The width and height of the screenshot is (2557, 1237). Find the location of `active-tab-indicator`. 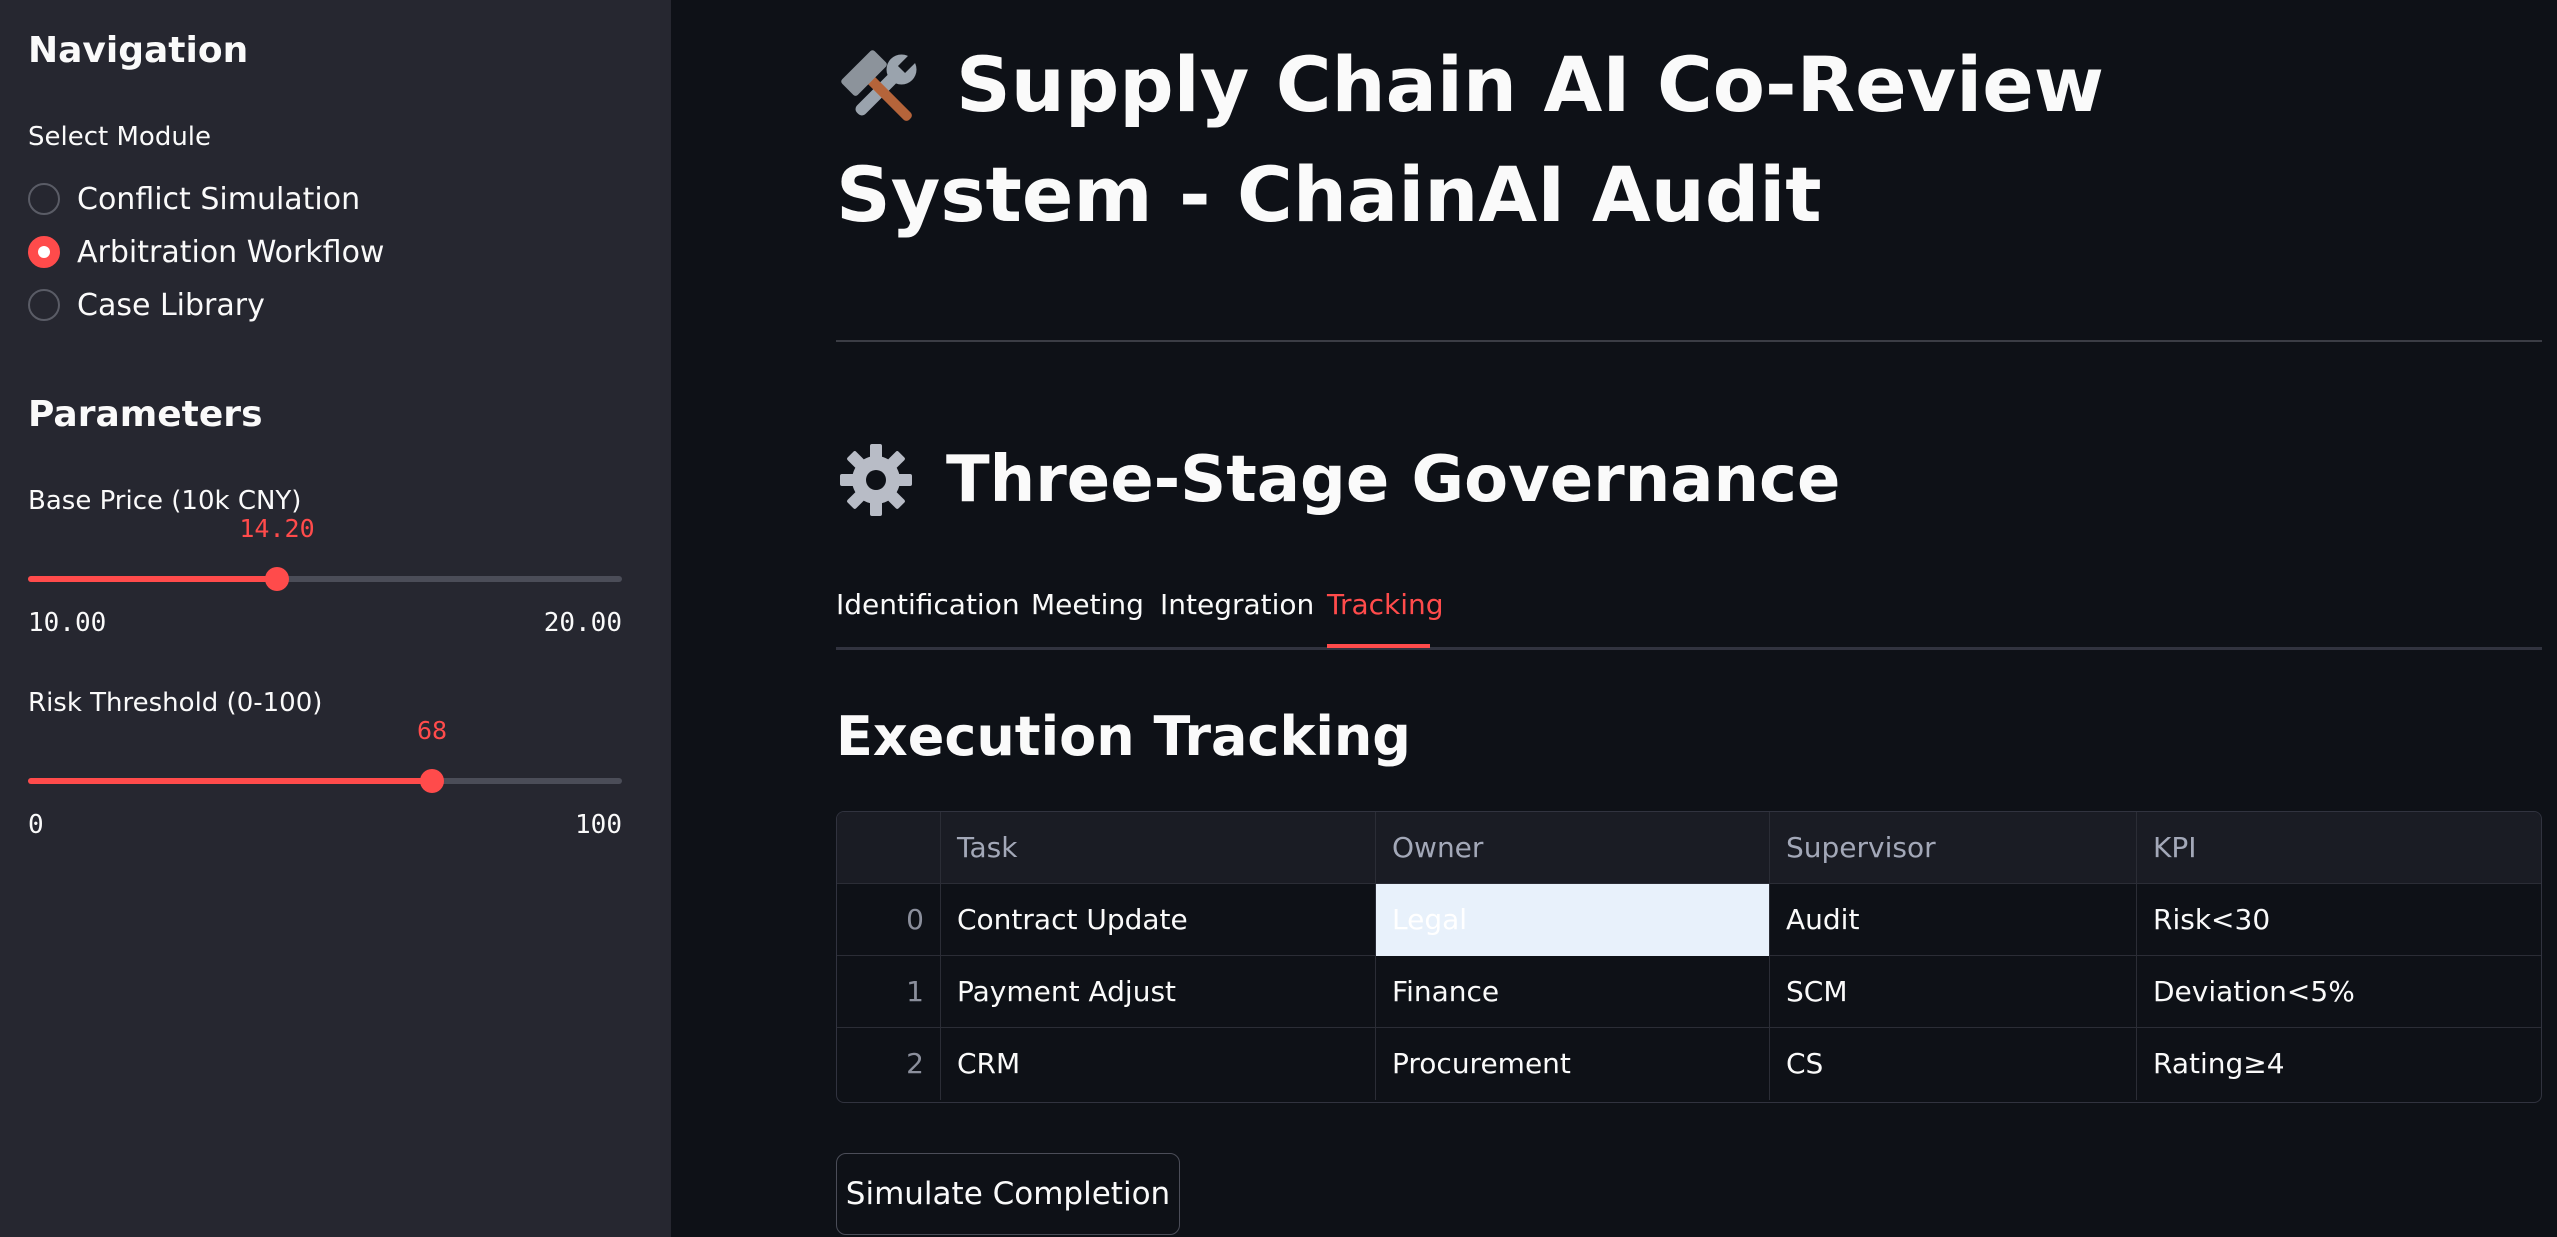

active-tab-indicator is located at coordinates (1378, 646).